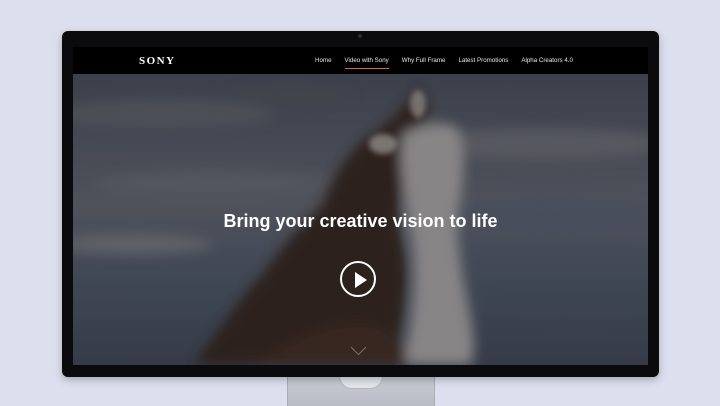 Image resolution: width=720 pixels, height=406 pixels. I want to click on webcam-dot, so click(360, 36).